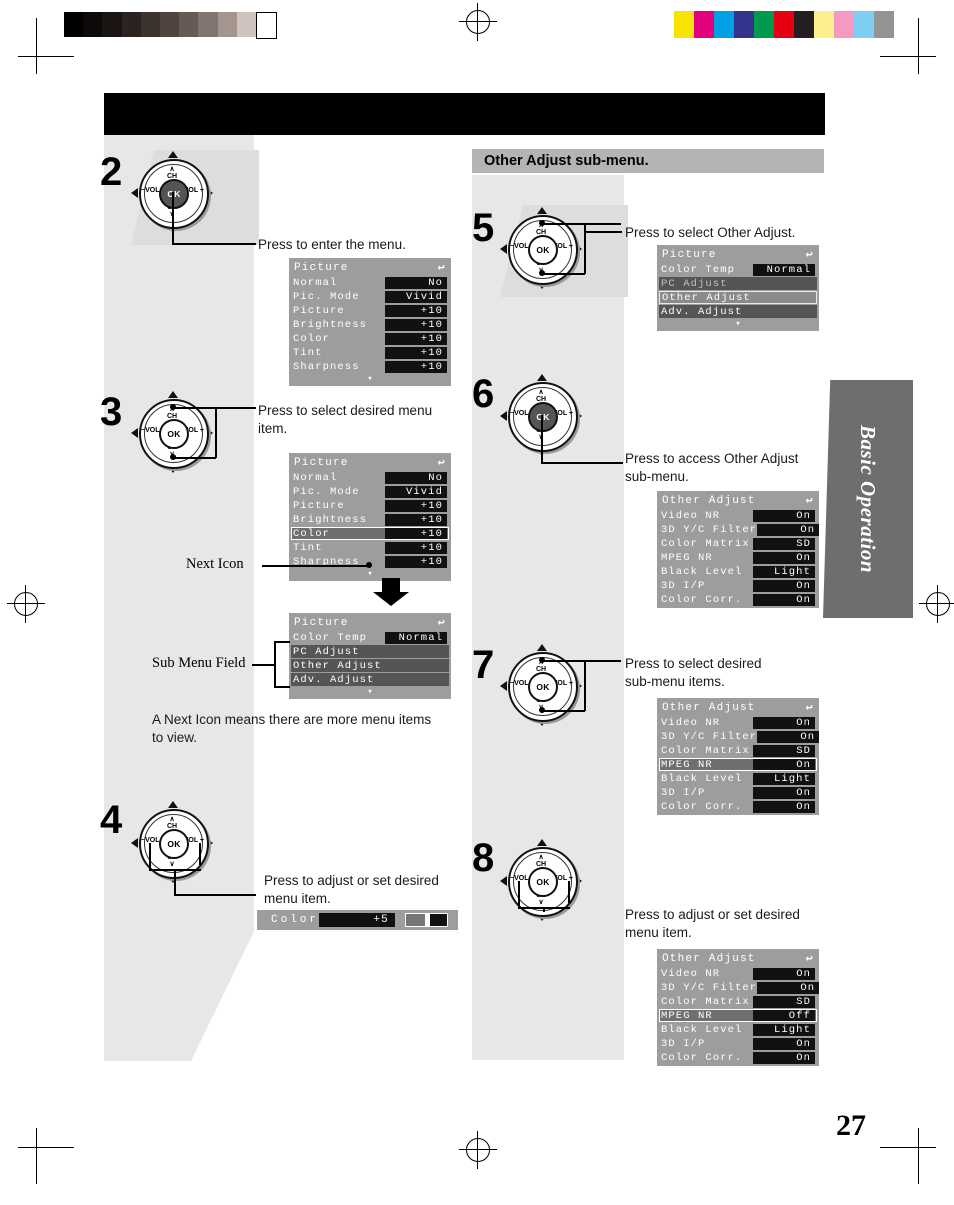 Image resolution: width=954 pixels, height=1205 pixels. Describe the element at coordinates (345, 419) in the screenshot. I see `instruction-step3: Press to select desired menu item.` at that location.